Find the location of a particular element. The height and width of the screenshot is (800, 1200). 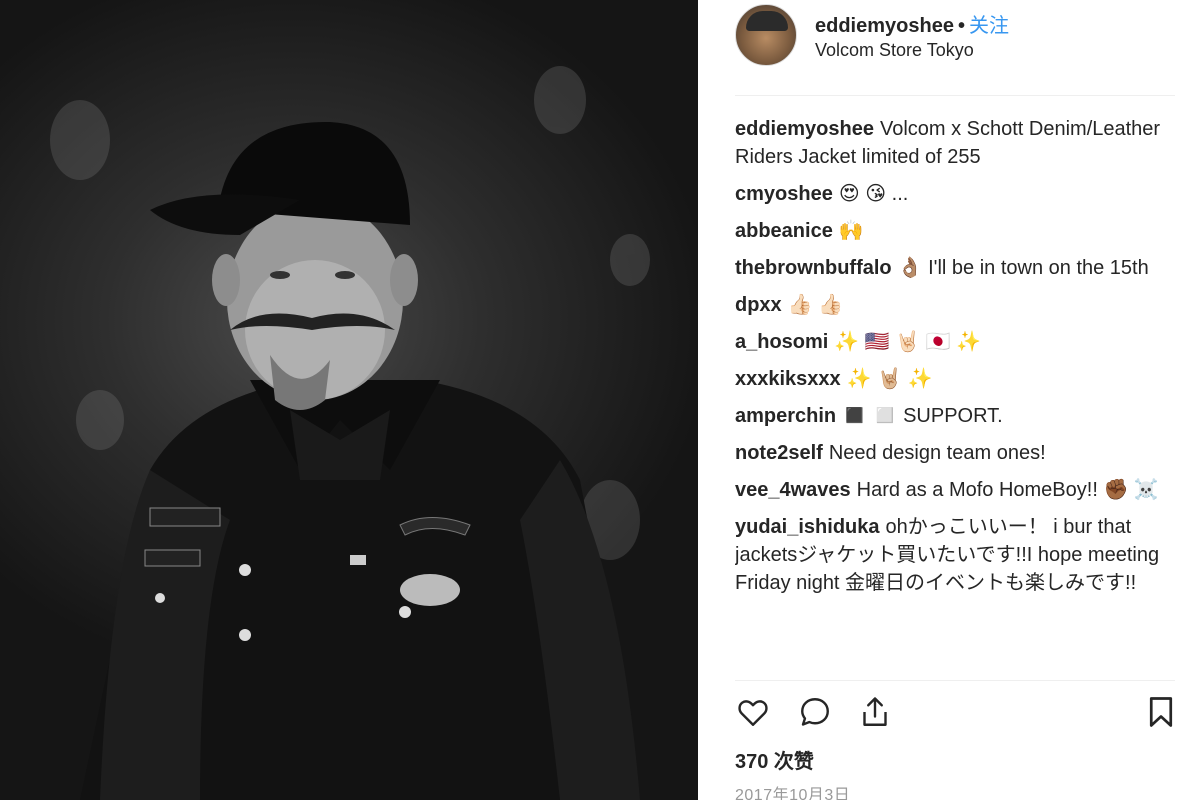

comment-username: xxxkiksxxx is located at coordinates (788, 379).